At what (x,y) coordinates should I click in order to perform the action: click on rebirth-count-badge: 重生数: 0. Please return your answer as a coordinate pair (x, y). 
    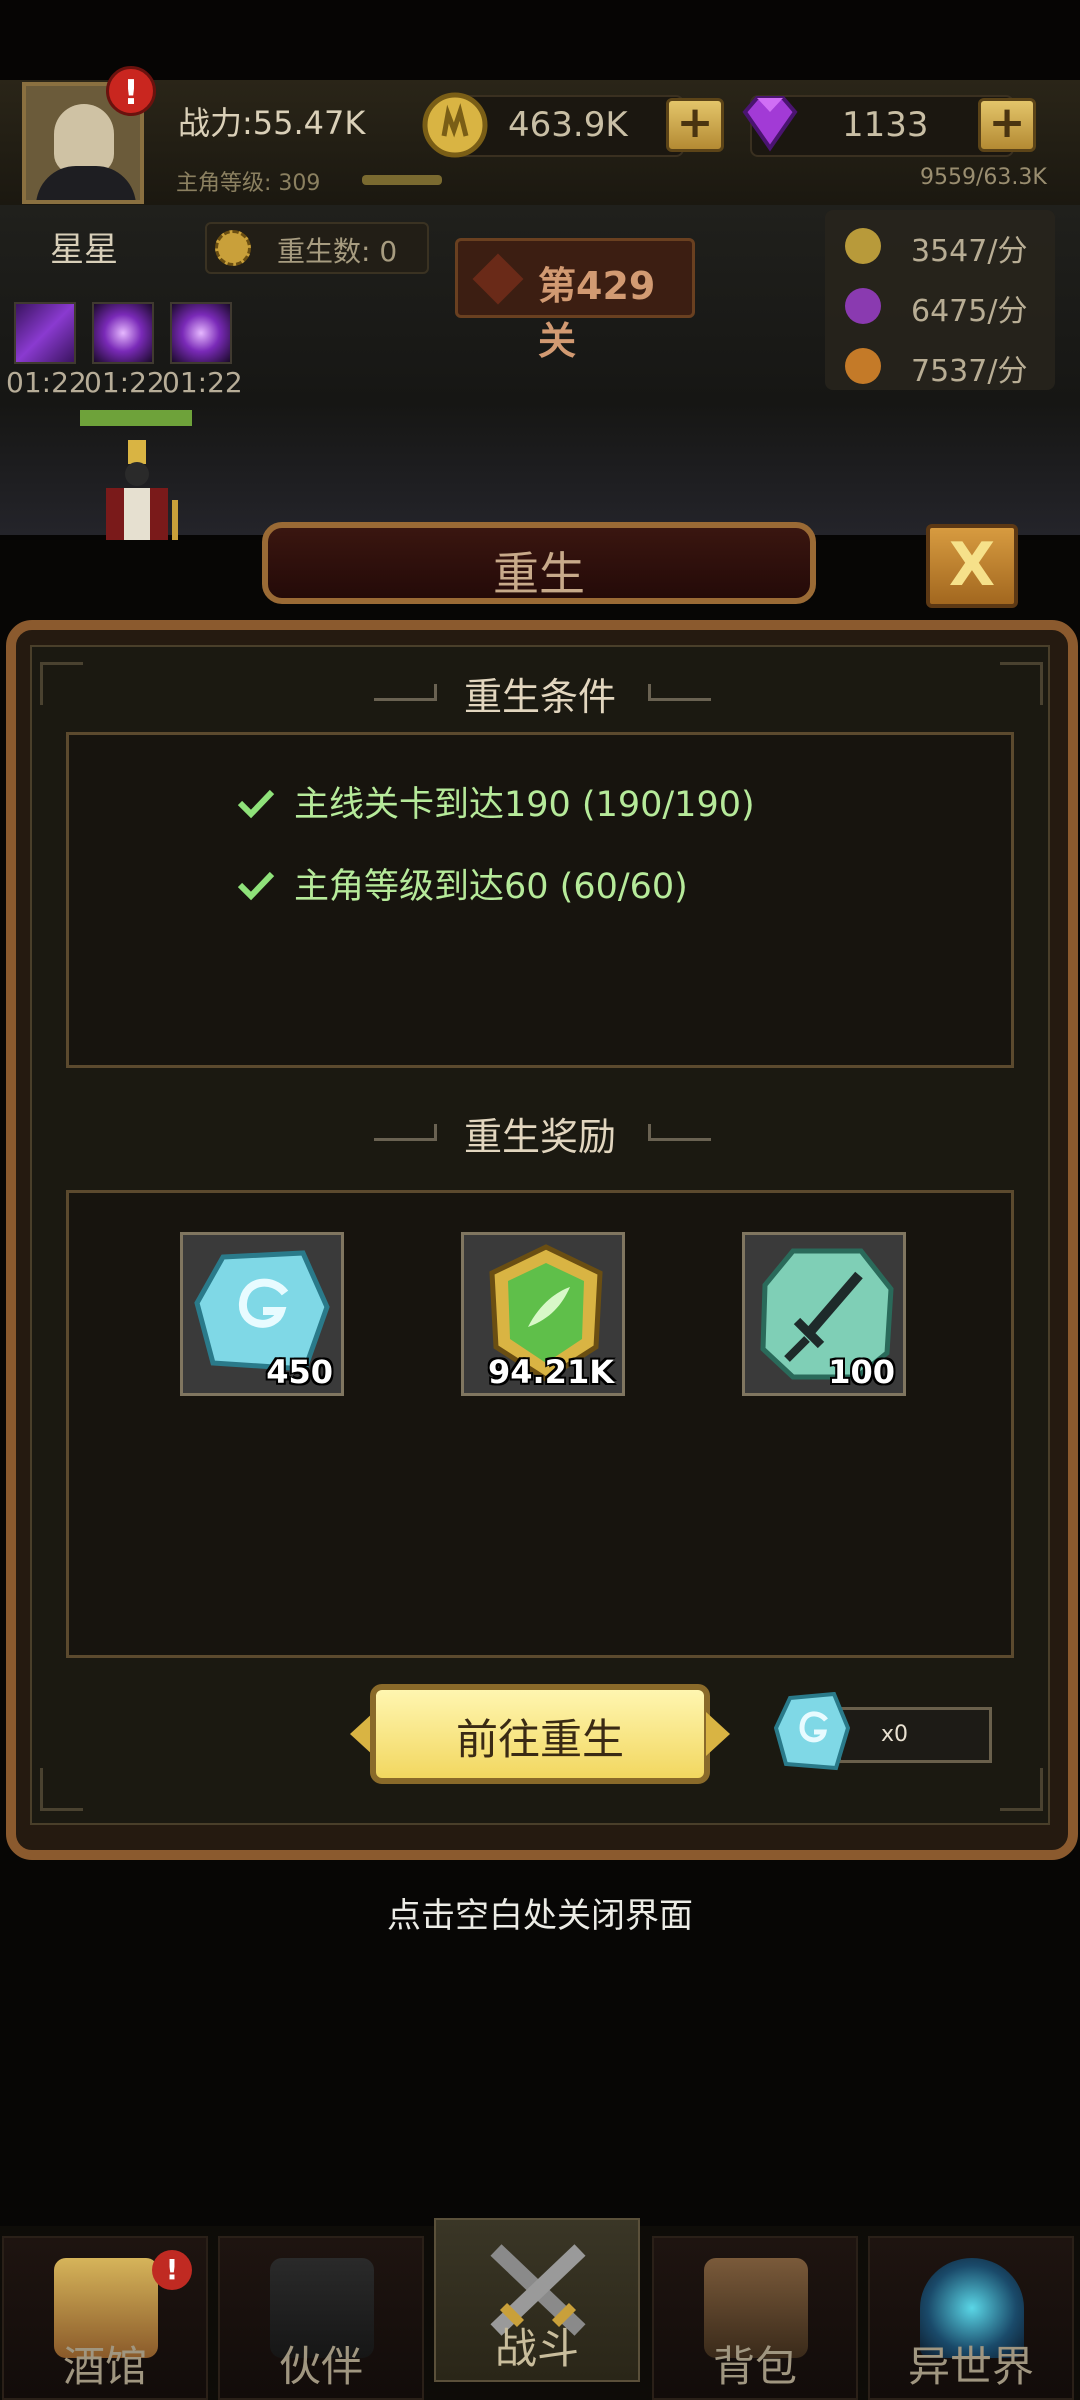
    Looking at the image, I should click on (317, 248).